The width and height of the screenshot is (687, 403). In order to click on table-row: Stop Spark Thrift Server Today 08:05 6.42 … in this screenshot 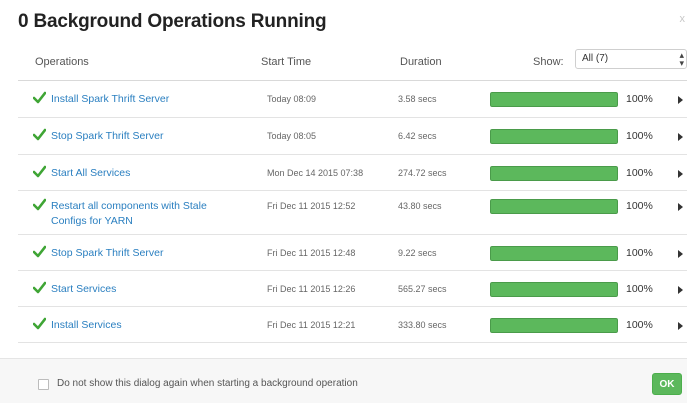, I will do `click(352, 136)`.